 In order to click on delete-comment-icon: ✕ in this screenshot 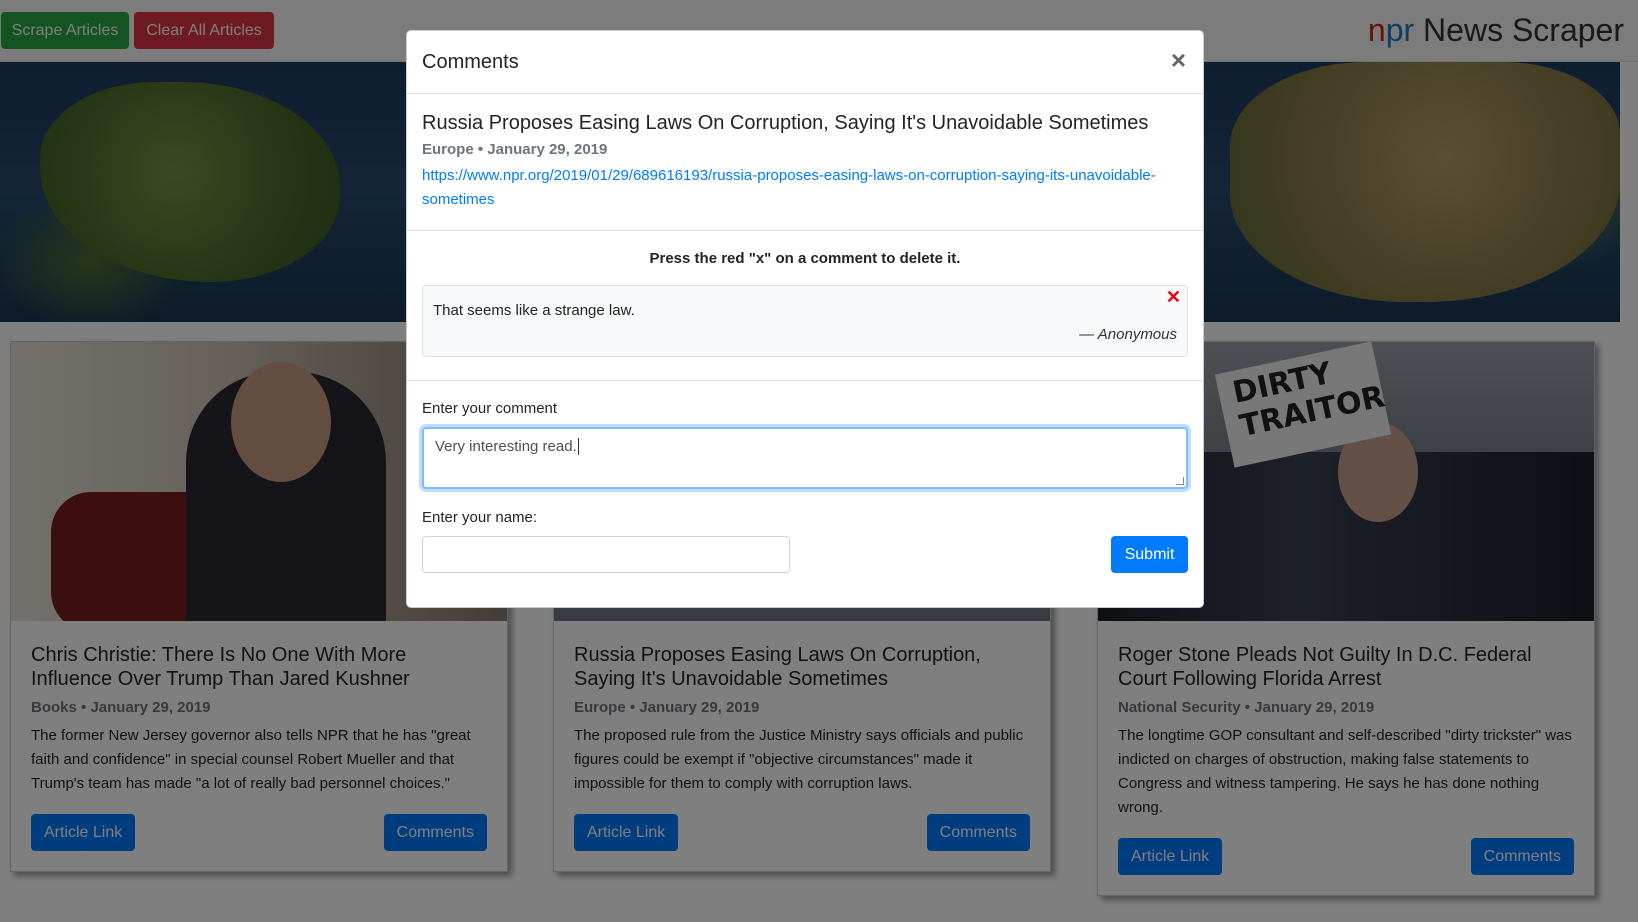, I will do `click(1173, 297)`.